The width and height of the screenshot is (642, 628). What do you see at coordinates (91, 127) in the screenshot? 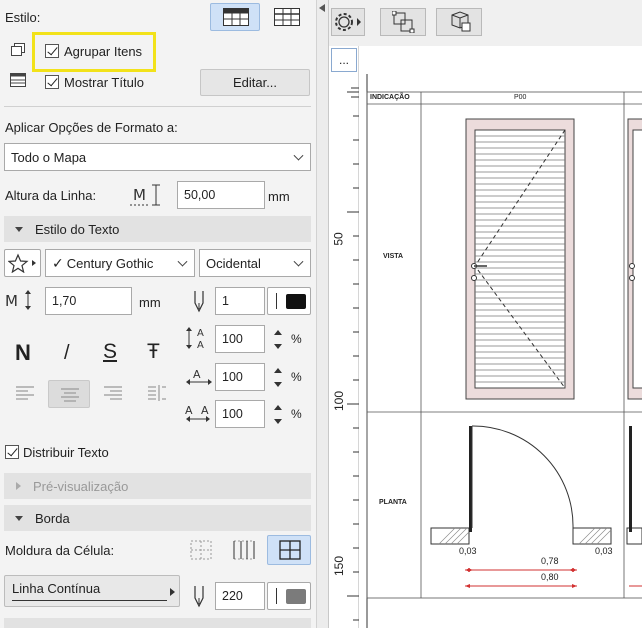
I see `apply-format-label: Aplicar Opções de Formato a:` at bounding box center [91, 127].